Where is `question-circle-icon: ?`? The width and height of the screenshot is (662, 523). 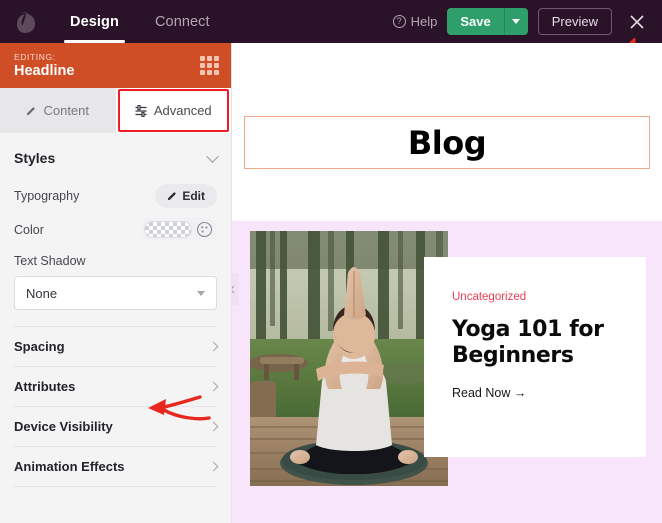
question-circle-icon: ? is located at coordinates (399, 21).